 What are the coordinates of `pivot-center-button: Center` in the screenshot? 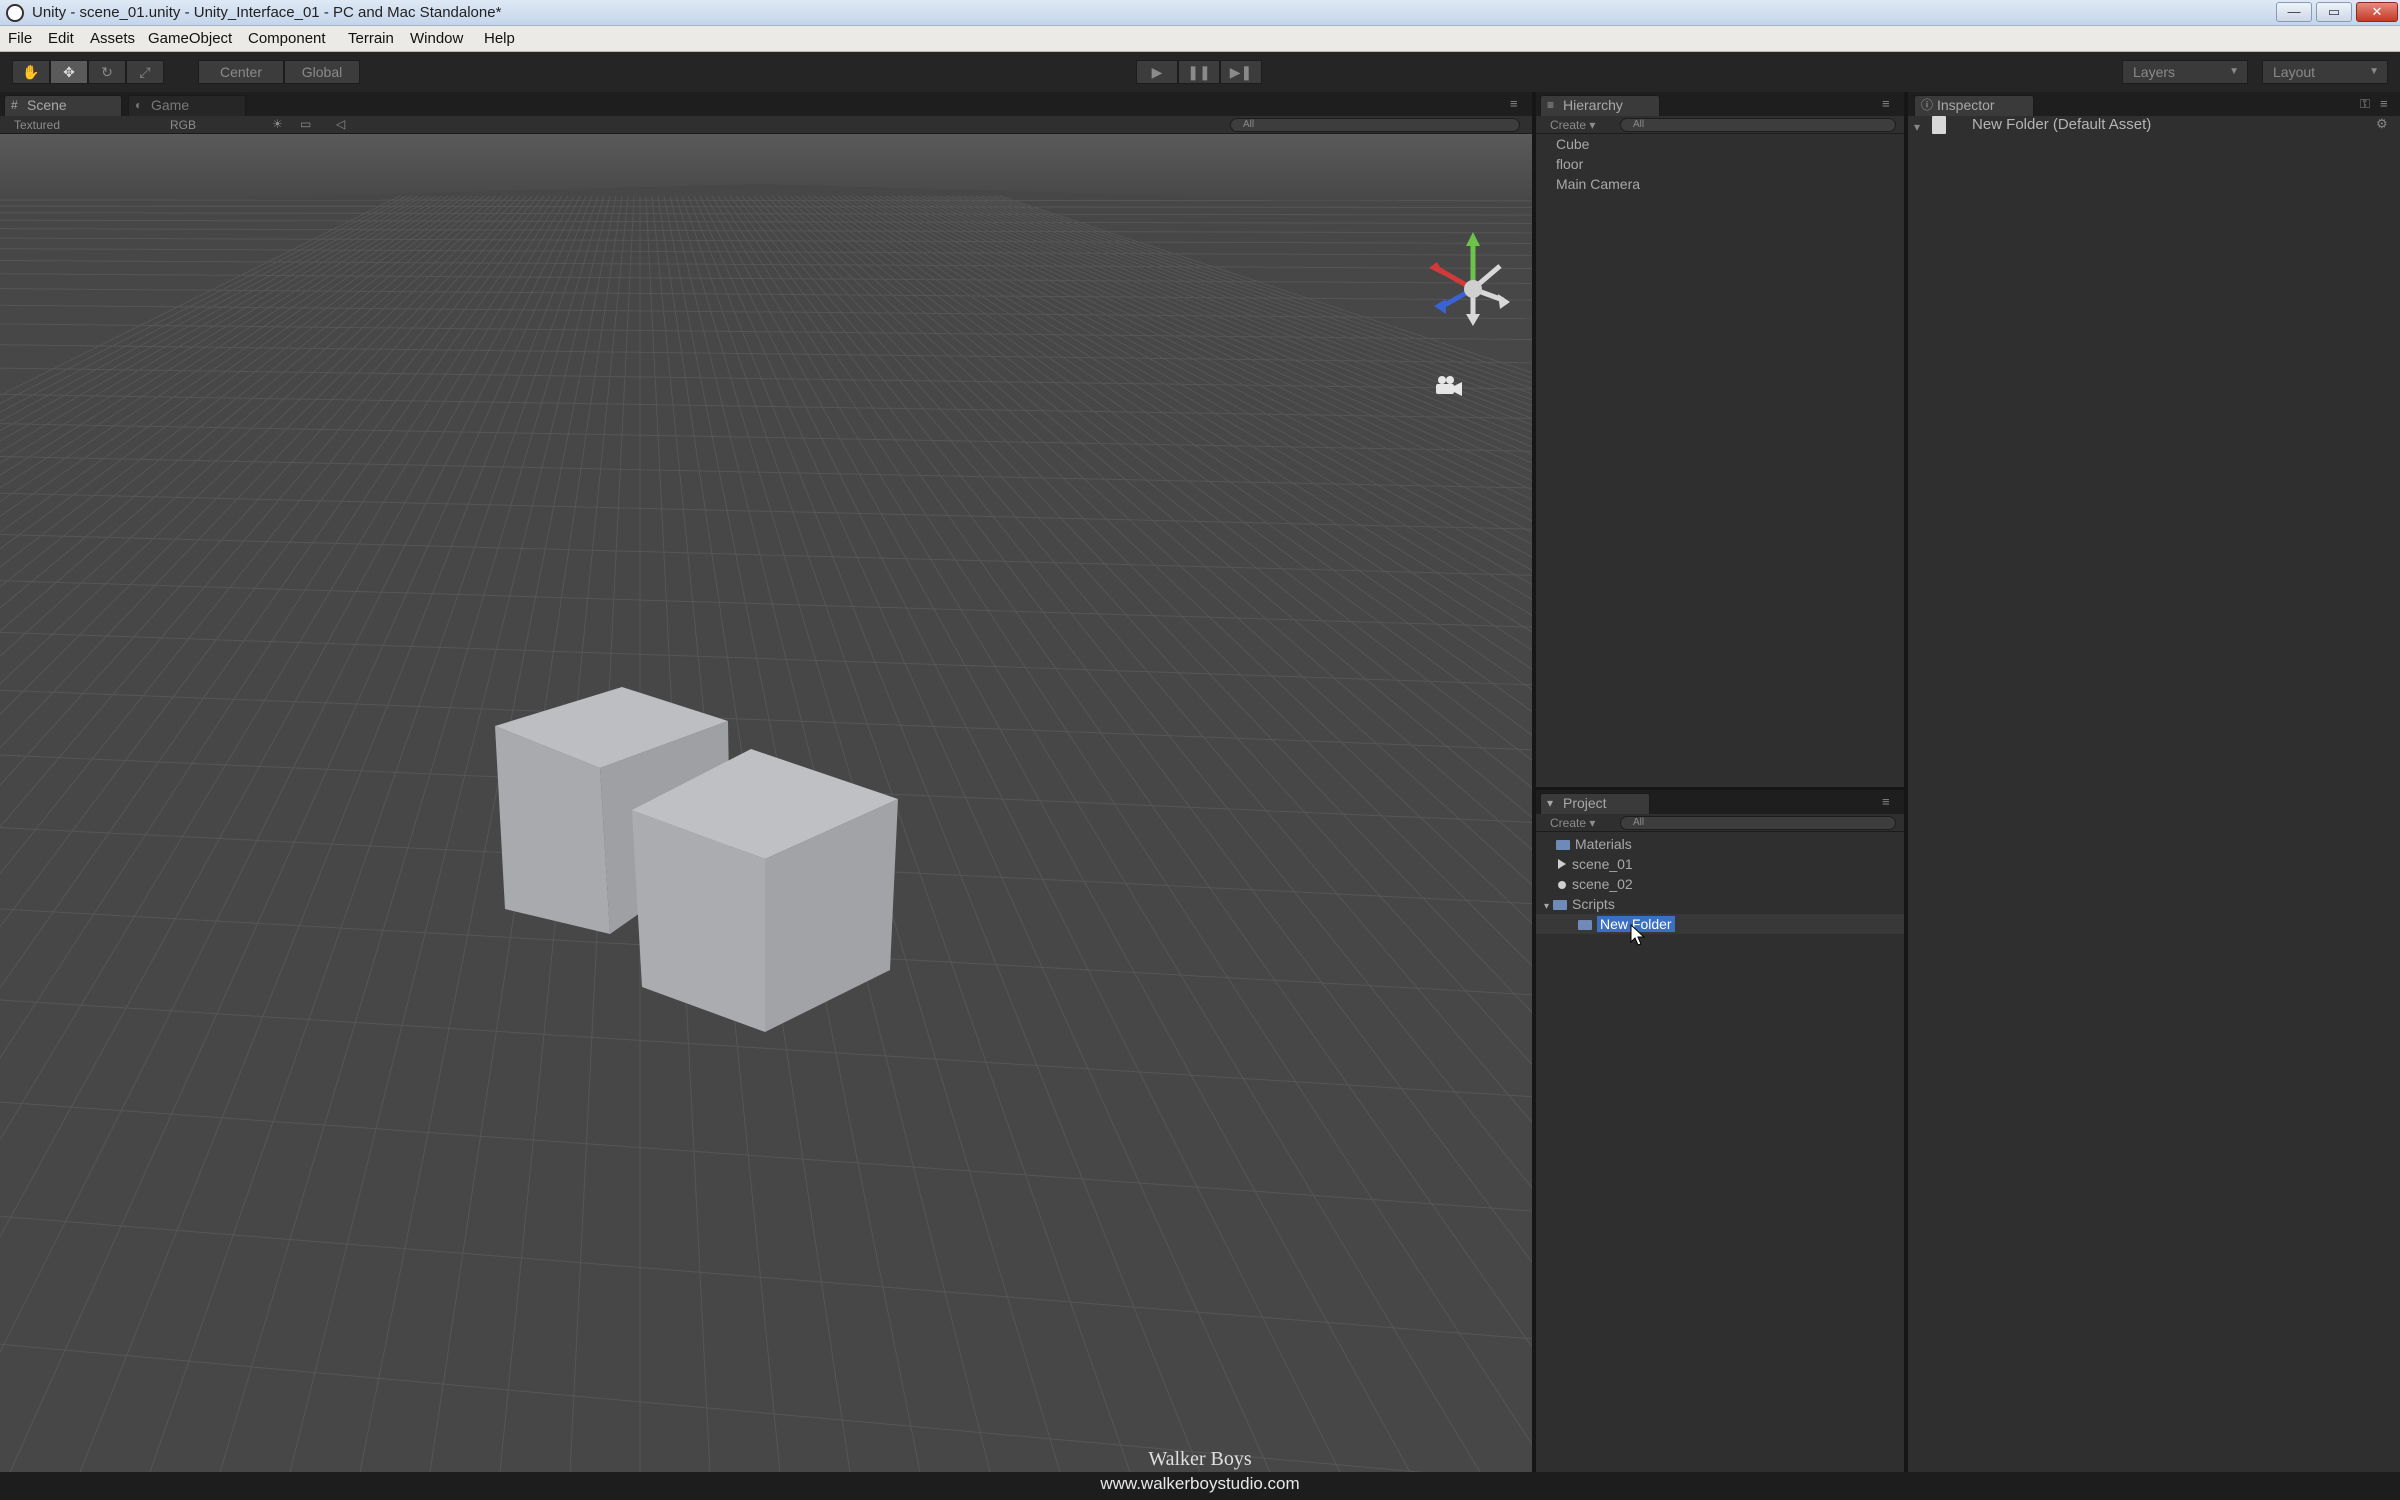 It's located at (241, 72).